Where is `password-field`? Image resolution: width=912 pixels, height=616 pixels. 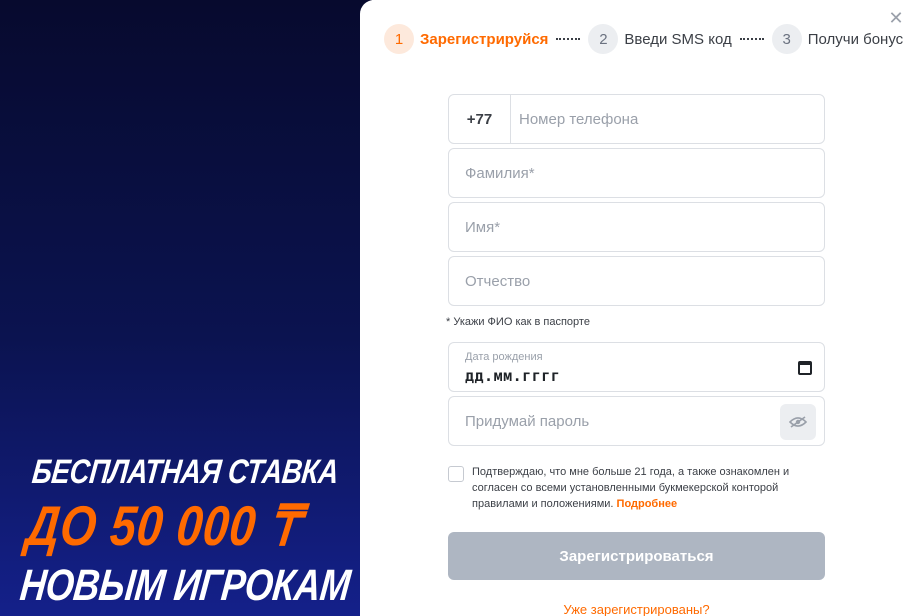
password-field is located at coordinates (636, 421).